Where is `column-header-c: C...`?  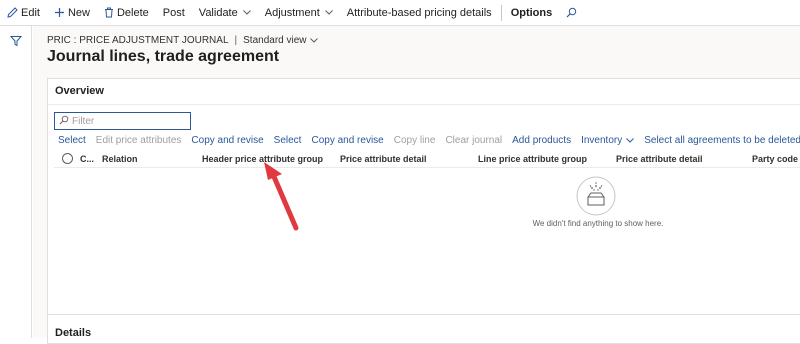 column-header-c: C... is located at coordinates (87, 159).